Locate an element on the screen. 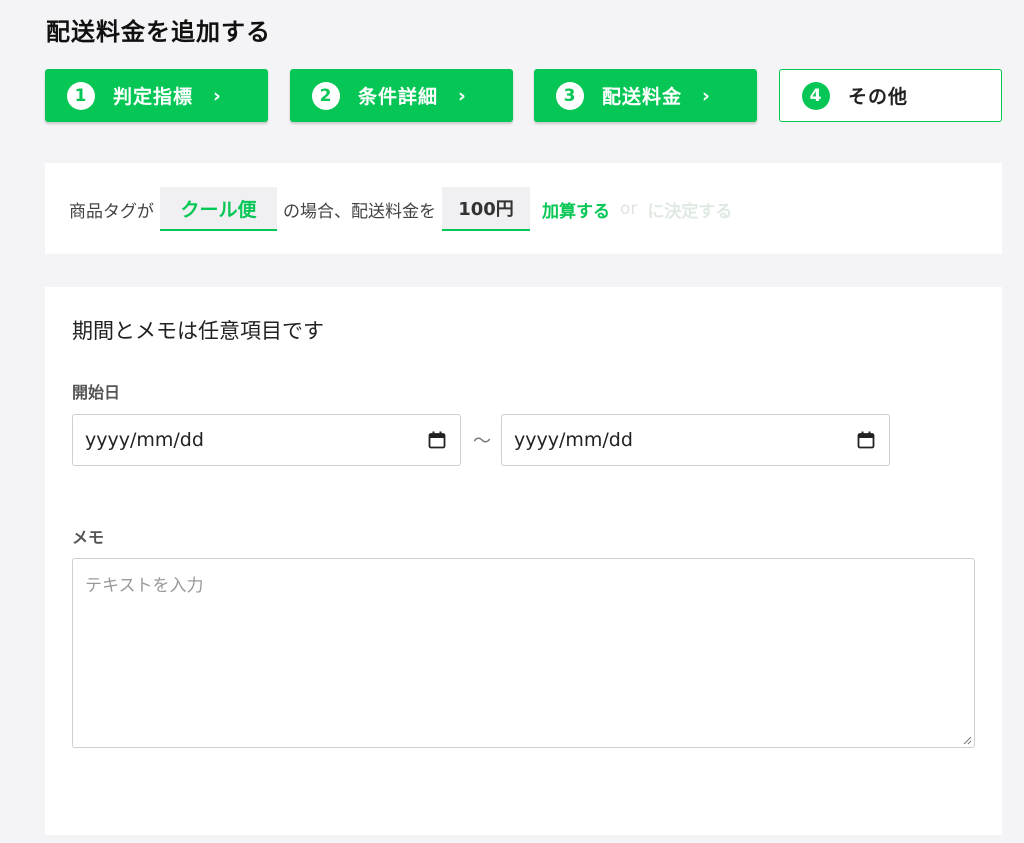 Image resolution: width=1024 pixels, height=843 pixels. resize-handle-icon is located at coordinates (967, 740).